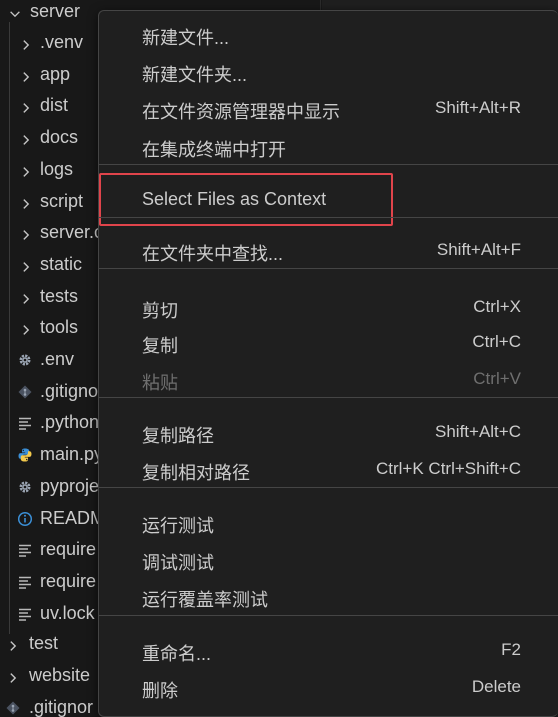 This screenshot has height=717, width=558. Describe the element at coordinates (15, 12) in the screenshot. I see `chevron-down-icon` at that location.